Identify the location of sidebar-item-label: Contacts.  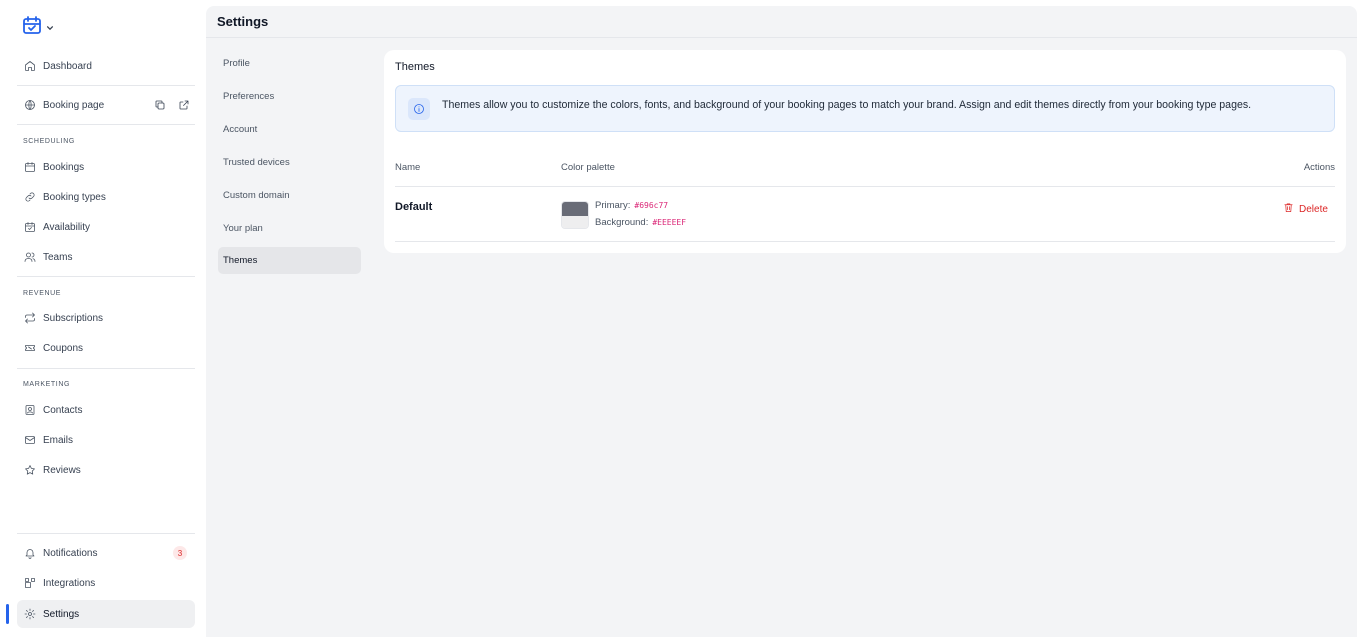
(63, 410).